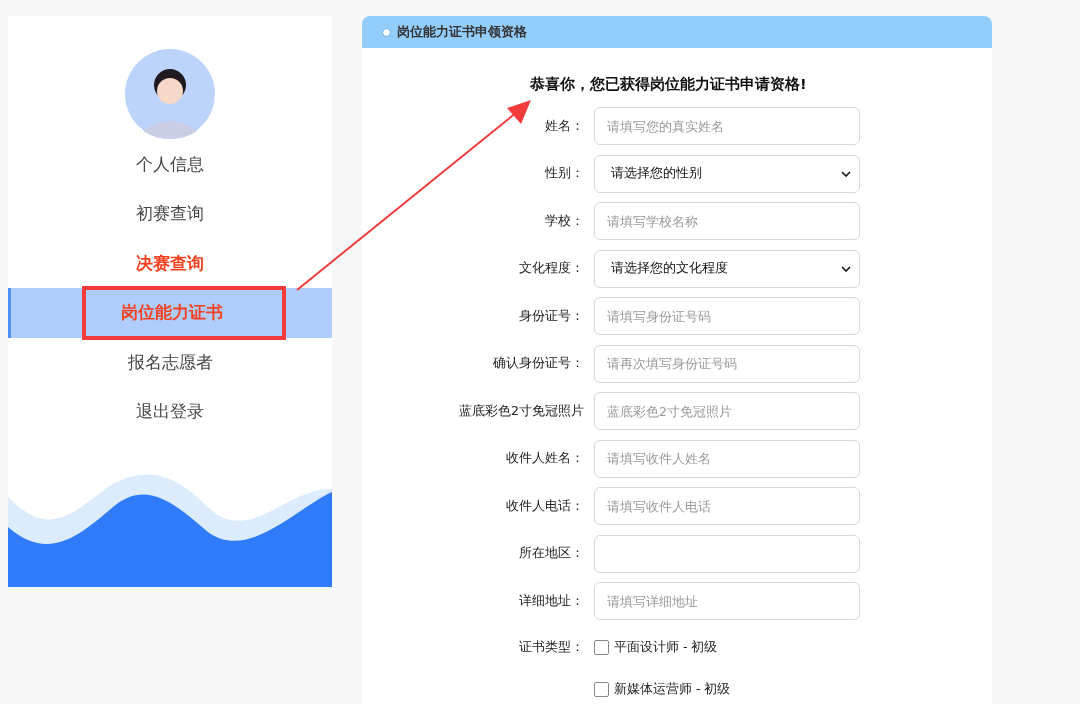 This screenshot has height=704, width=1080. What do you see at coordinates (545, 458) in the screenshot?
I see `field-label: 收件人姓名：` at bounding box center [545, 458].